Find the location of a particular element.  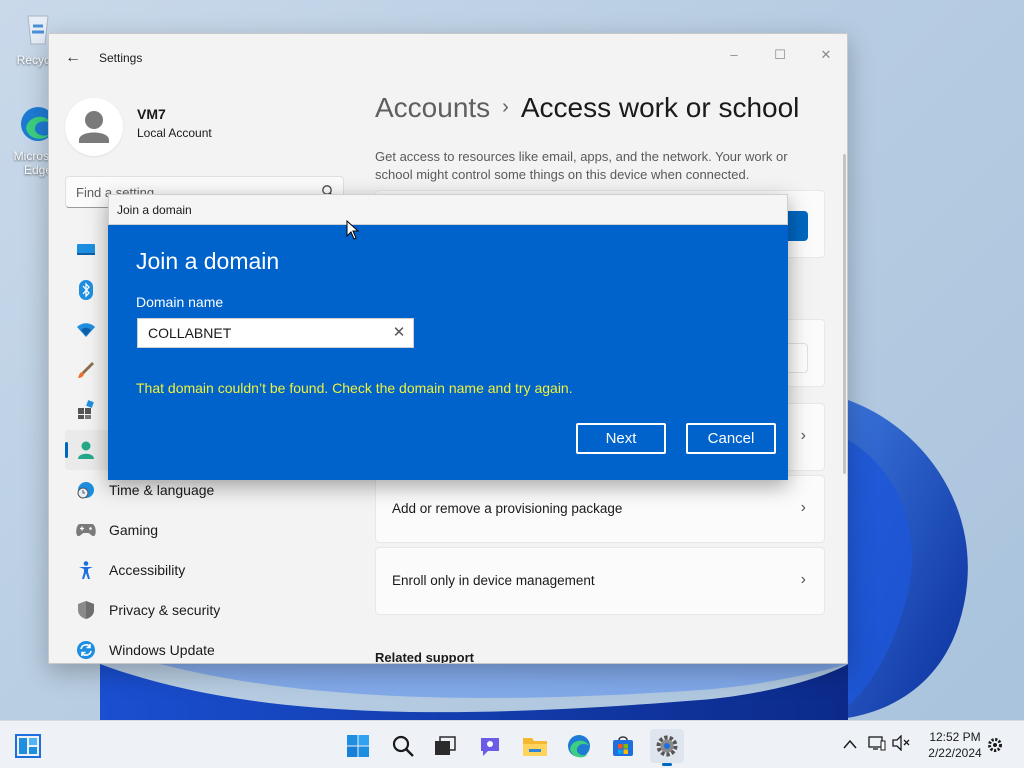

active-indicator is located at coordinates (66, 450).